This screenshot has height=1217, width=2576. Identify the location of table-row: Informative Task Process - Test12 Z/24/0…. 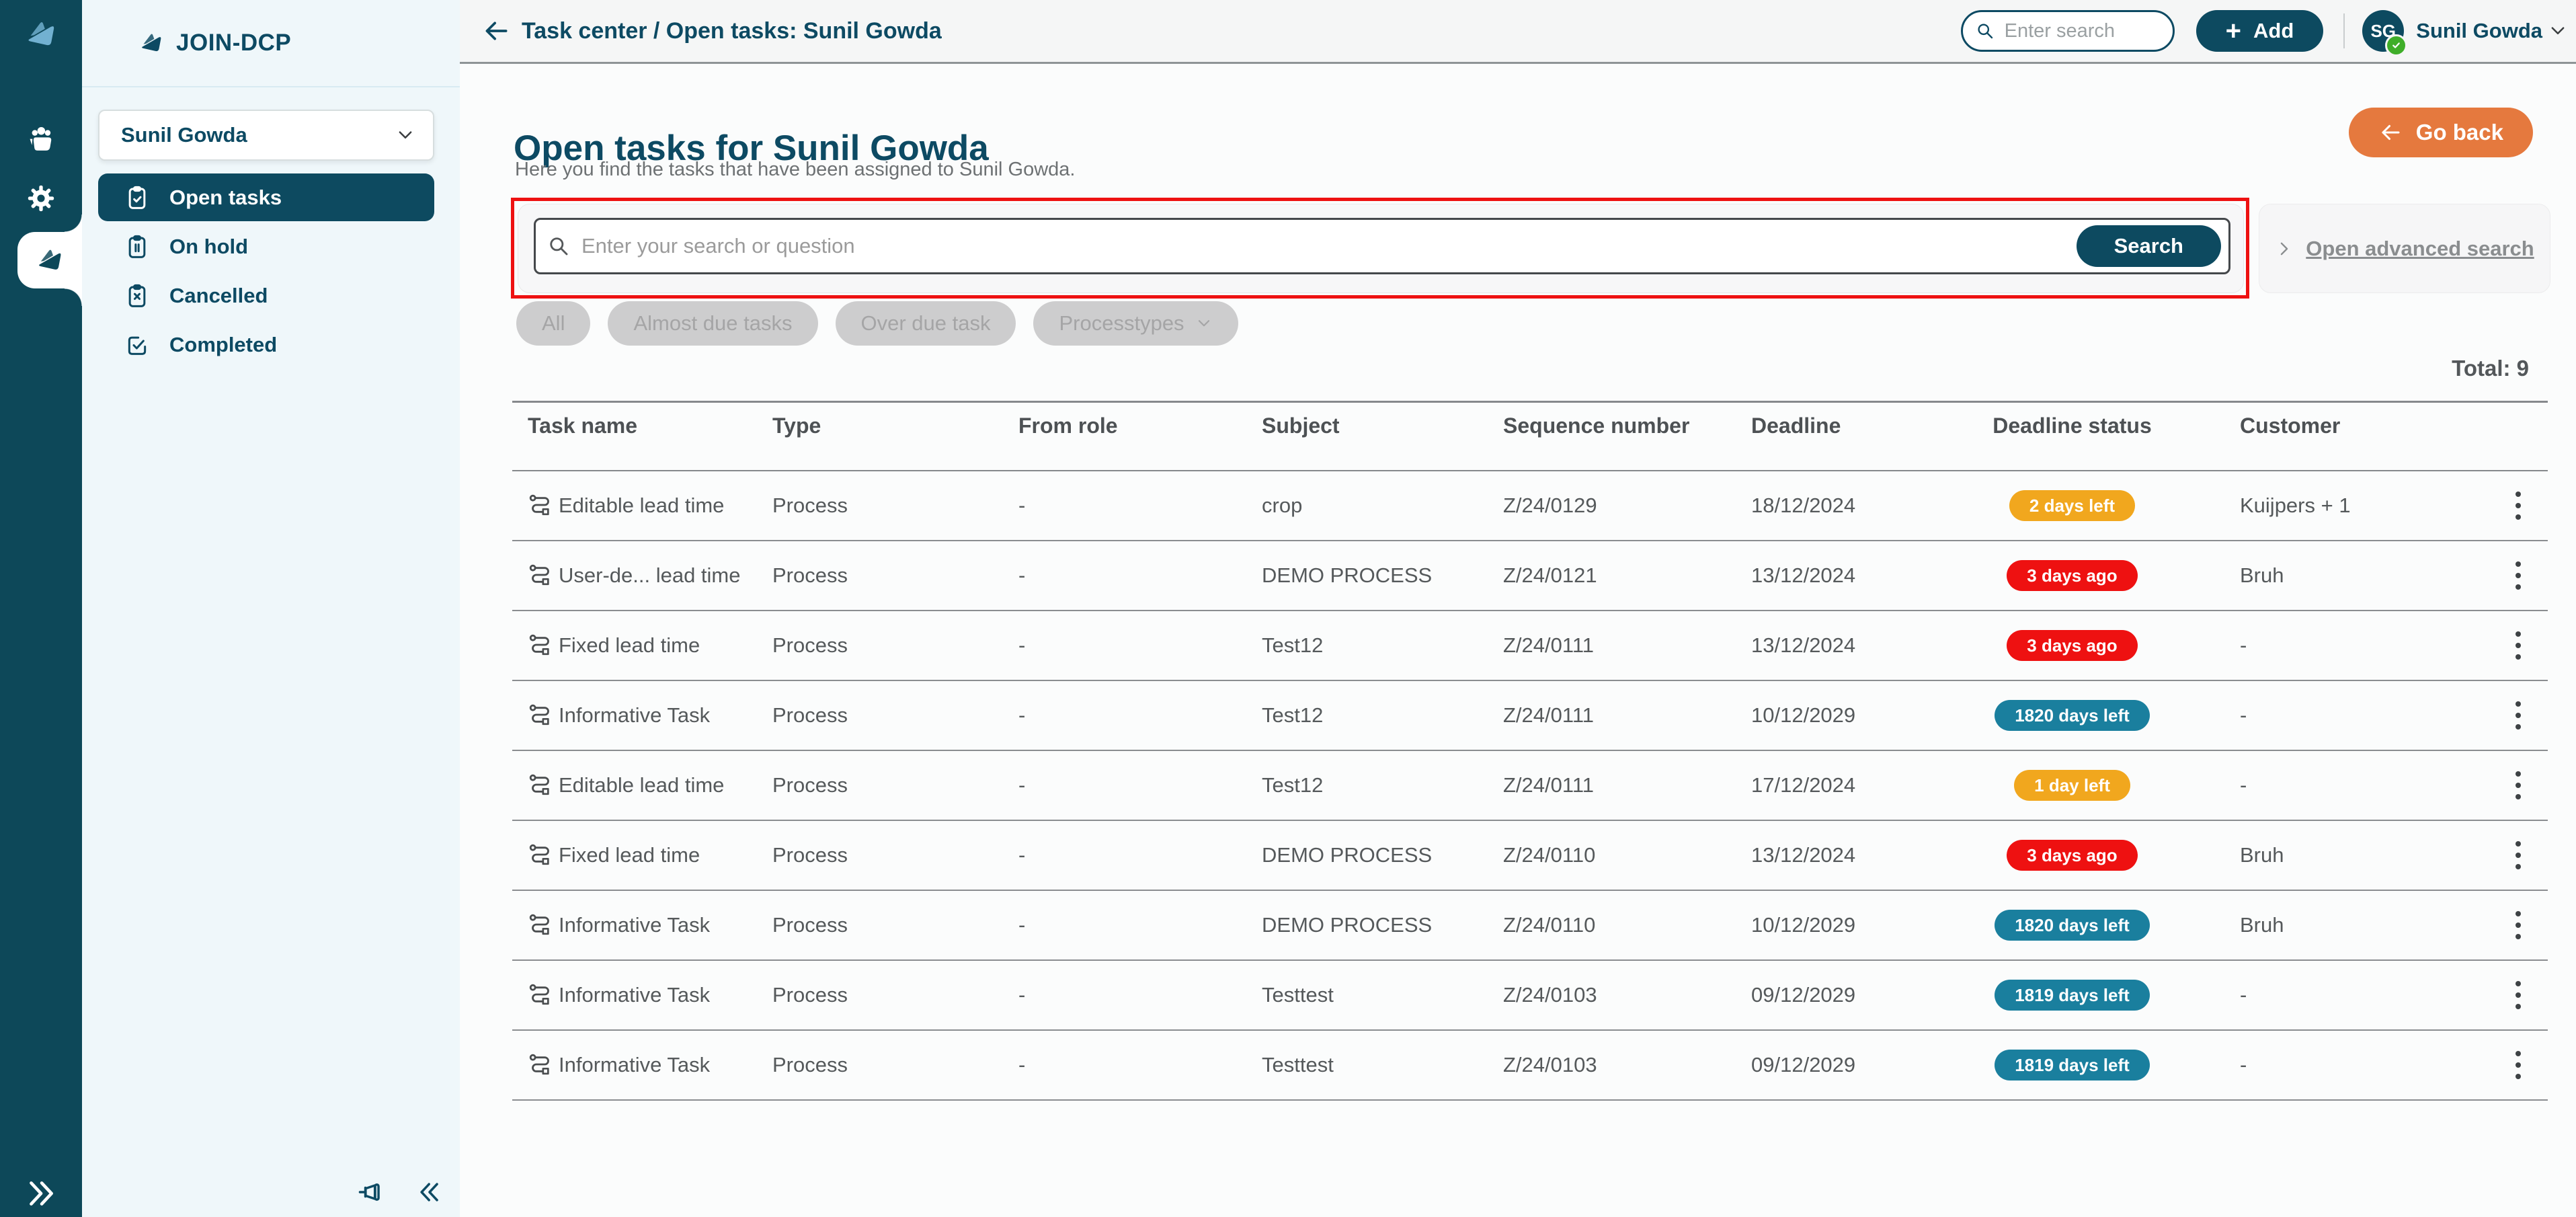
(1530, 716).